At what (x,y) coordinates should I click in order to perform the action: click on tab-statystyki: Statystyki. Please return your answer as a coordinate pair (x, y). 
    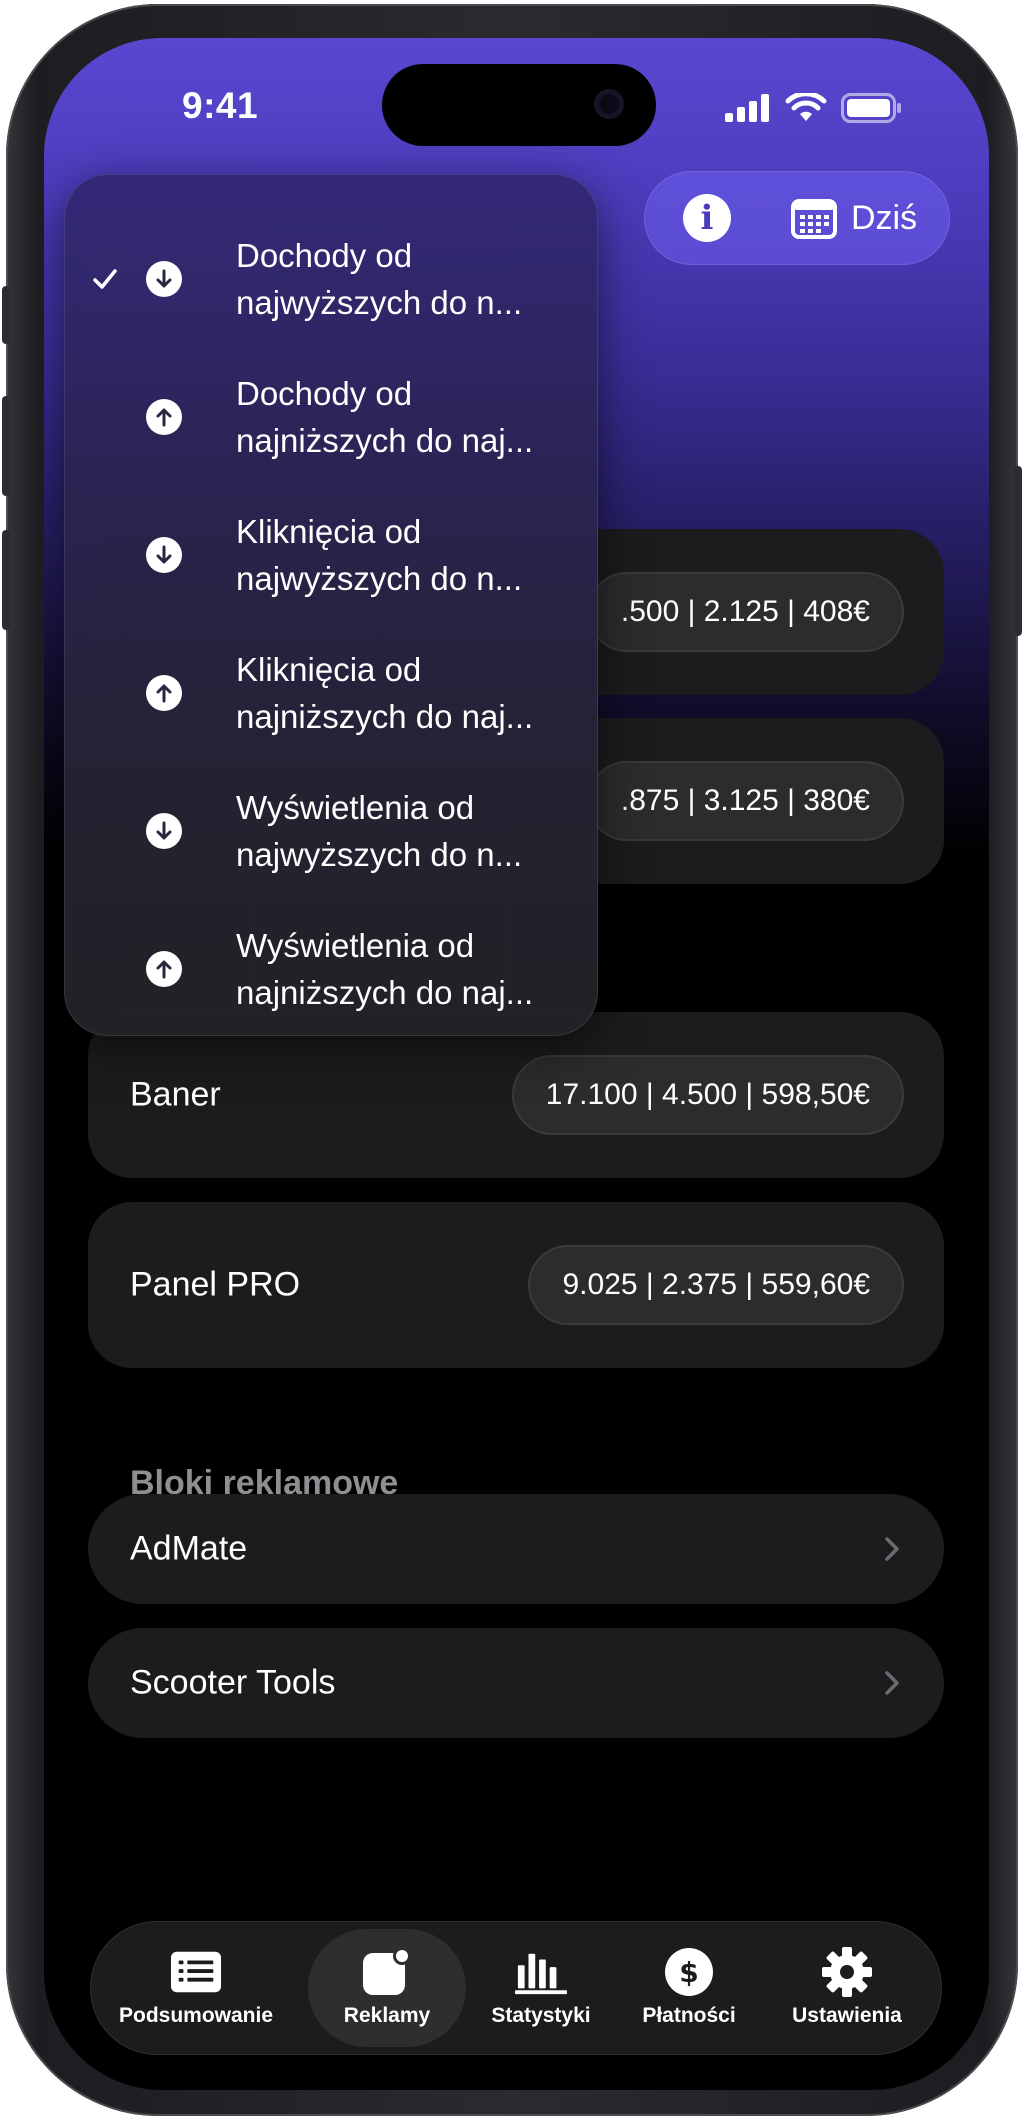
    Looking at the image, I should click on (541, 1988).